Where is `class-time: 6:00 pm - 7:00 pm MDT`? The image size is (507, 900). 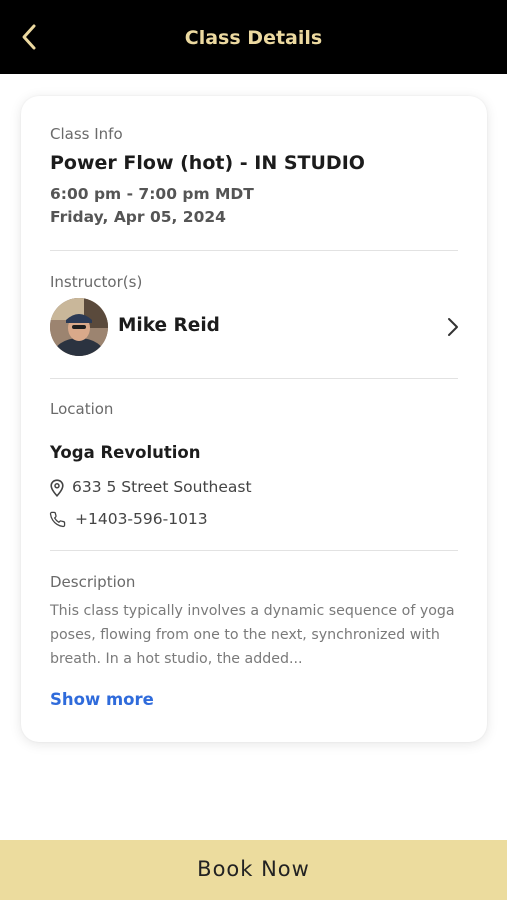
class-time: 6:00 pm - 7:00 pm MDT is located at coordinates (152, 194).